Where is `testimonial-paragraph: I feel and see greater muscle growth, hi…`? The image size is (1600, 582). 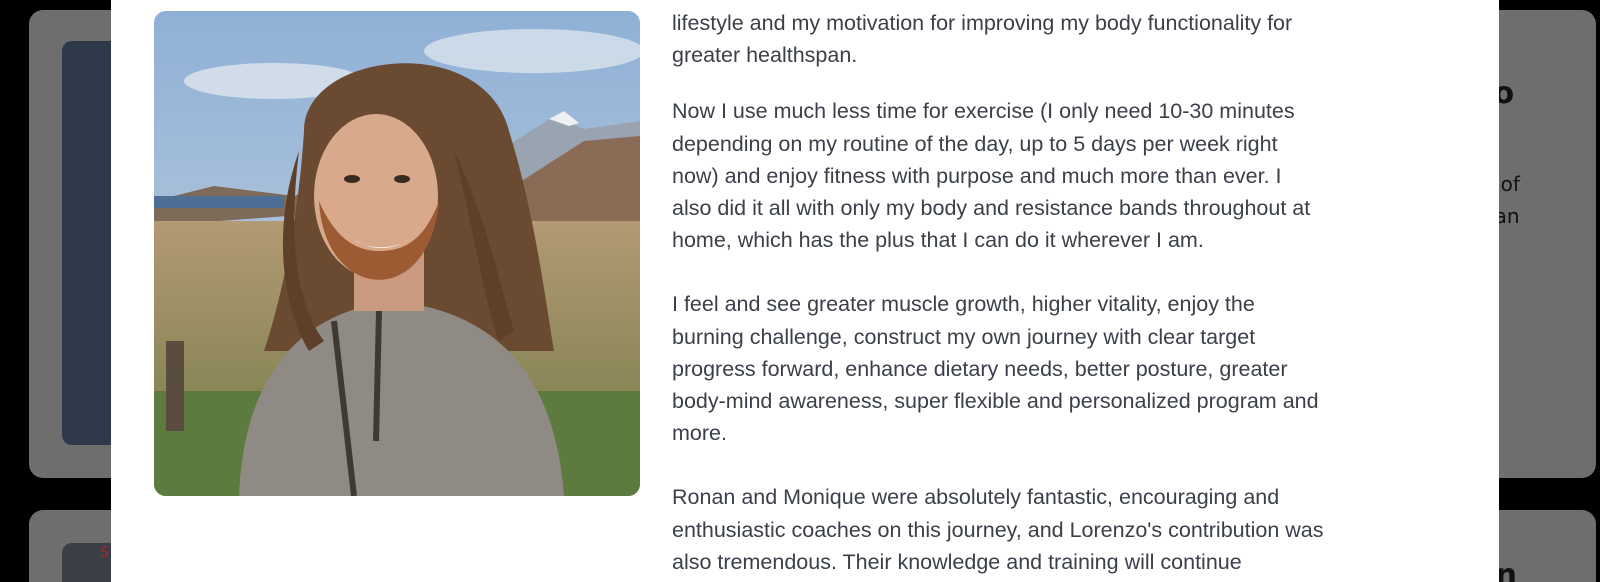 testimonial-paragraph: I feel and see greater muscle growth, hi… is located at coordinates (995, 369).